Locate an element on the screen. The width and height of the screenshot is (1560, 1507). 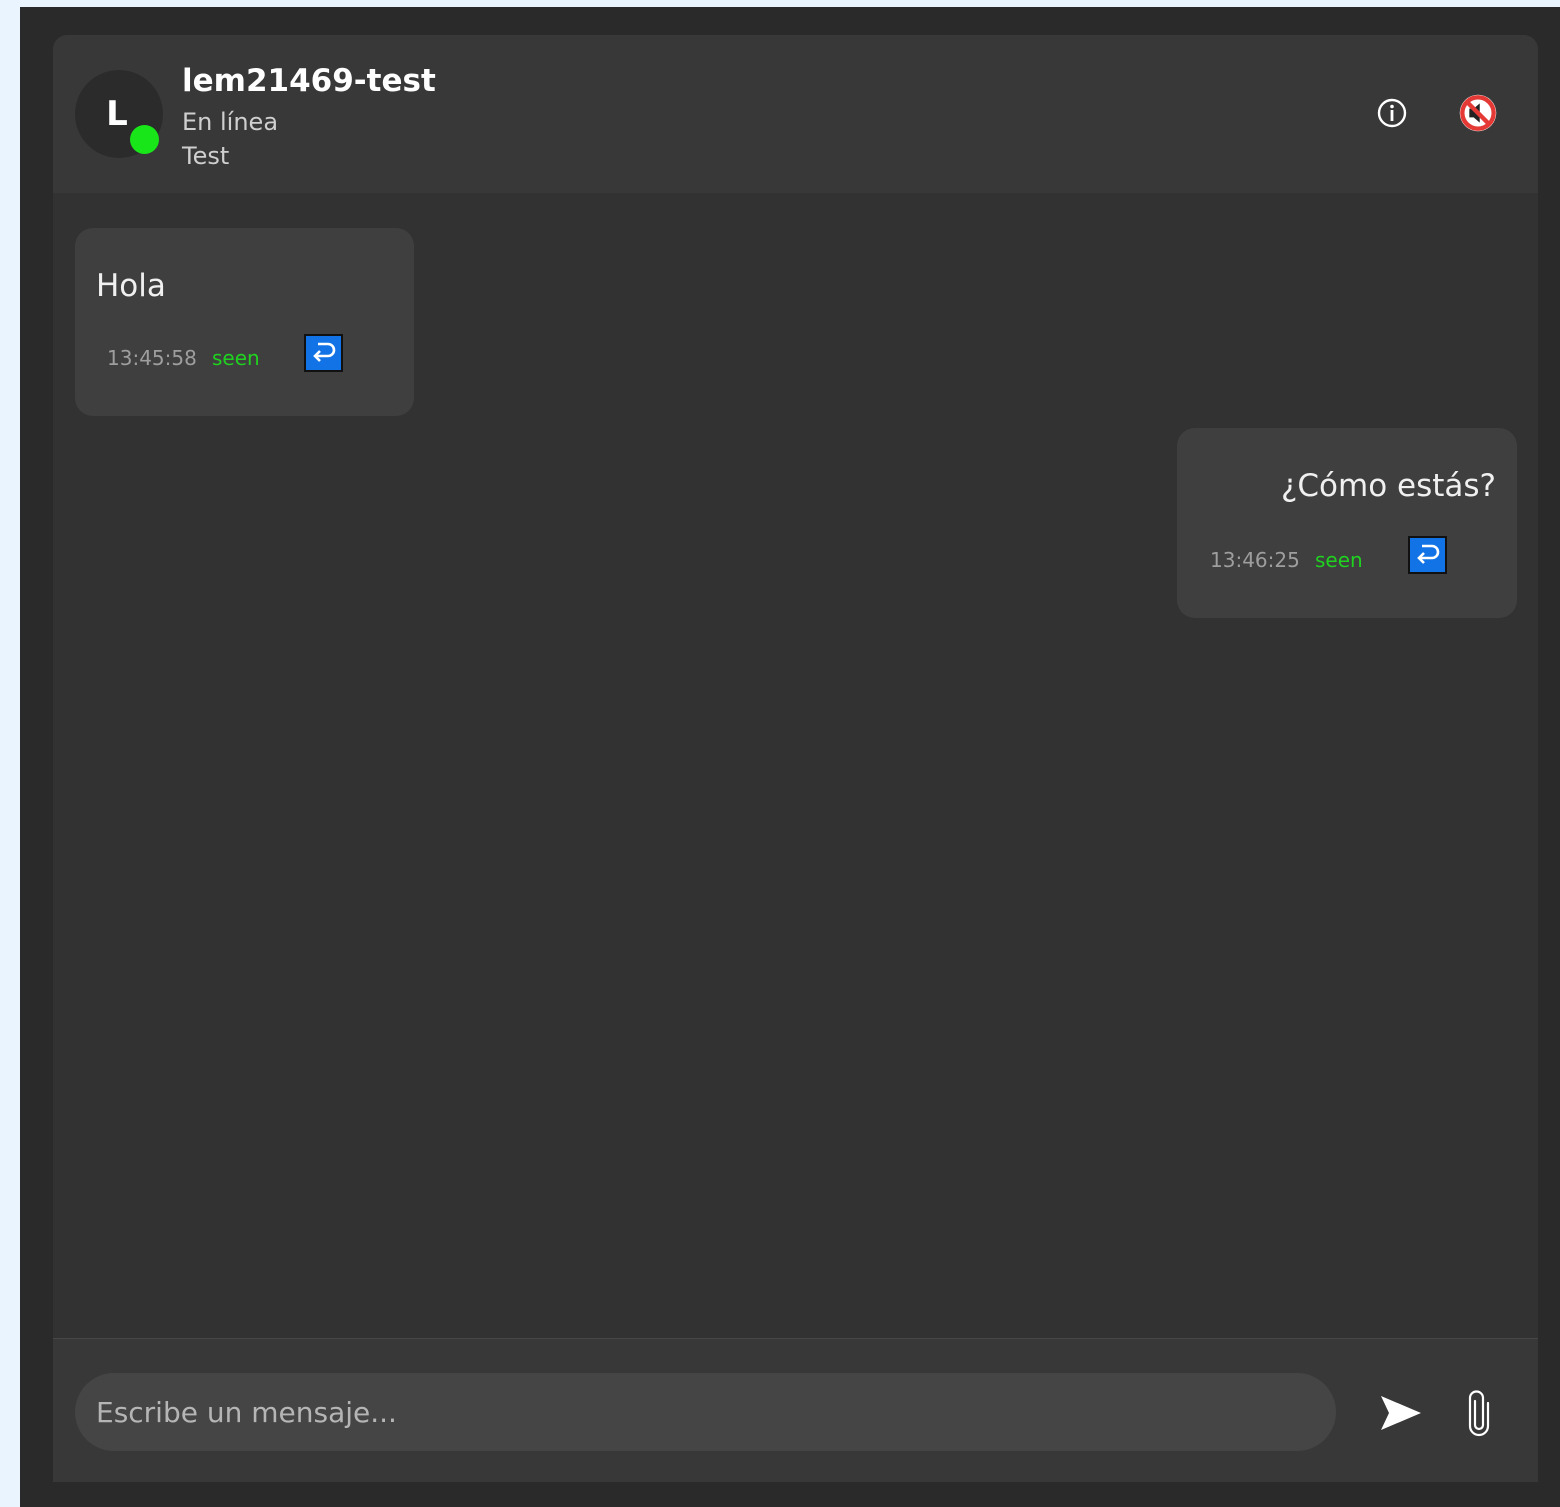
mute-icon is located at coordinates (1478, 113).